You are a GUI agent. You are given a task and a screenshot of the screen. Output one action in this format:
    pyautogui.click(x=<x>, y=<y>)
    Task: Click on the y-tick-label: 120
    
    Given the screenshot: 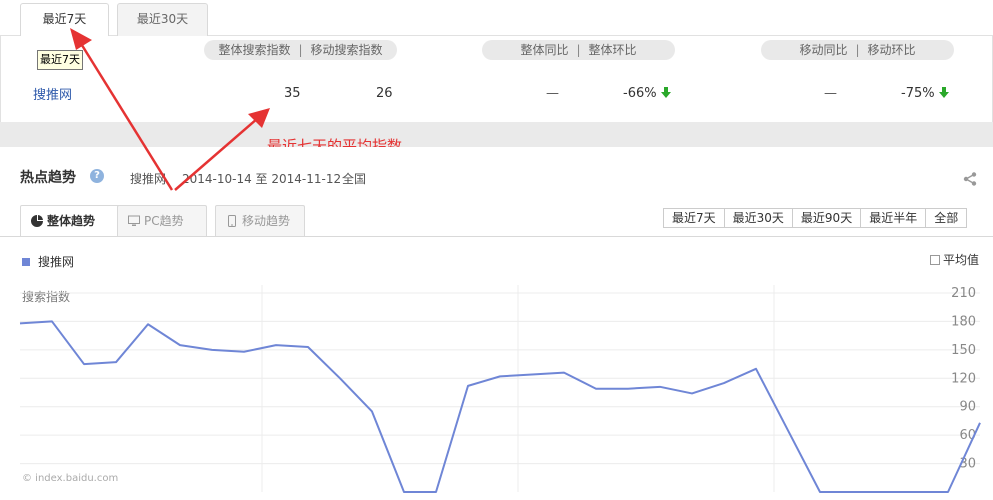 What is the action you would take?
    pyautogui.click(x=963, y=378)
    